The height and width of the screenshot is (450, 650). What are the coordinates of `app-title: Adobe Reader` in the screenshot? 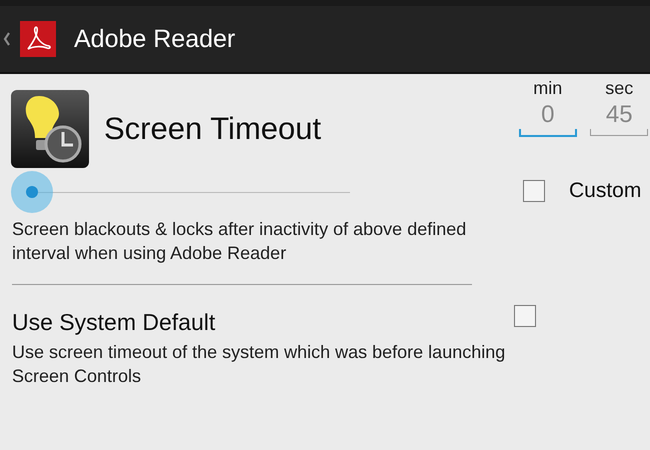 It's located at (155, 39).